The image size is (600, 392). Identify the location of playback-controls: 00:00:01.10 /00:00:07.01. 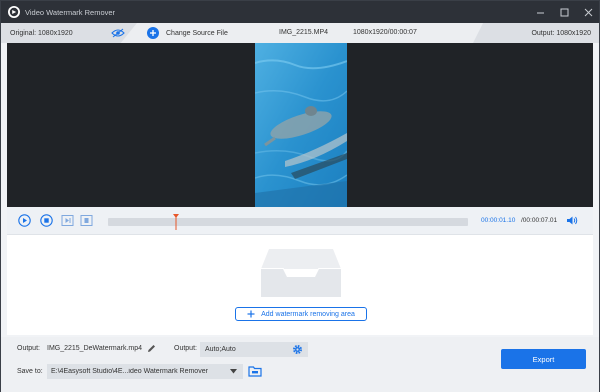
(300, 221).